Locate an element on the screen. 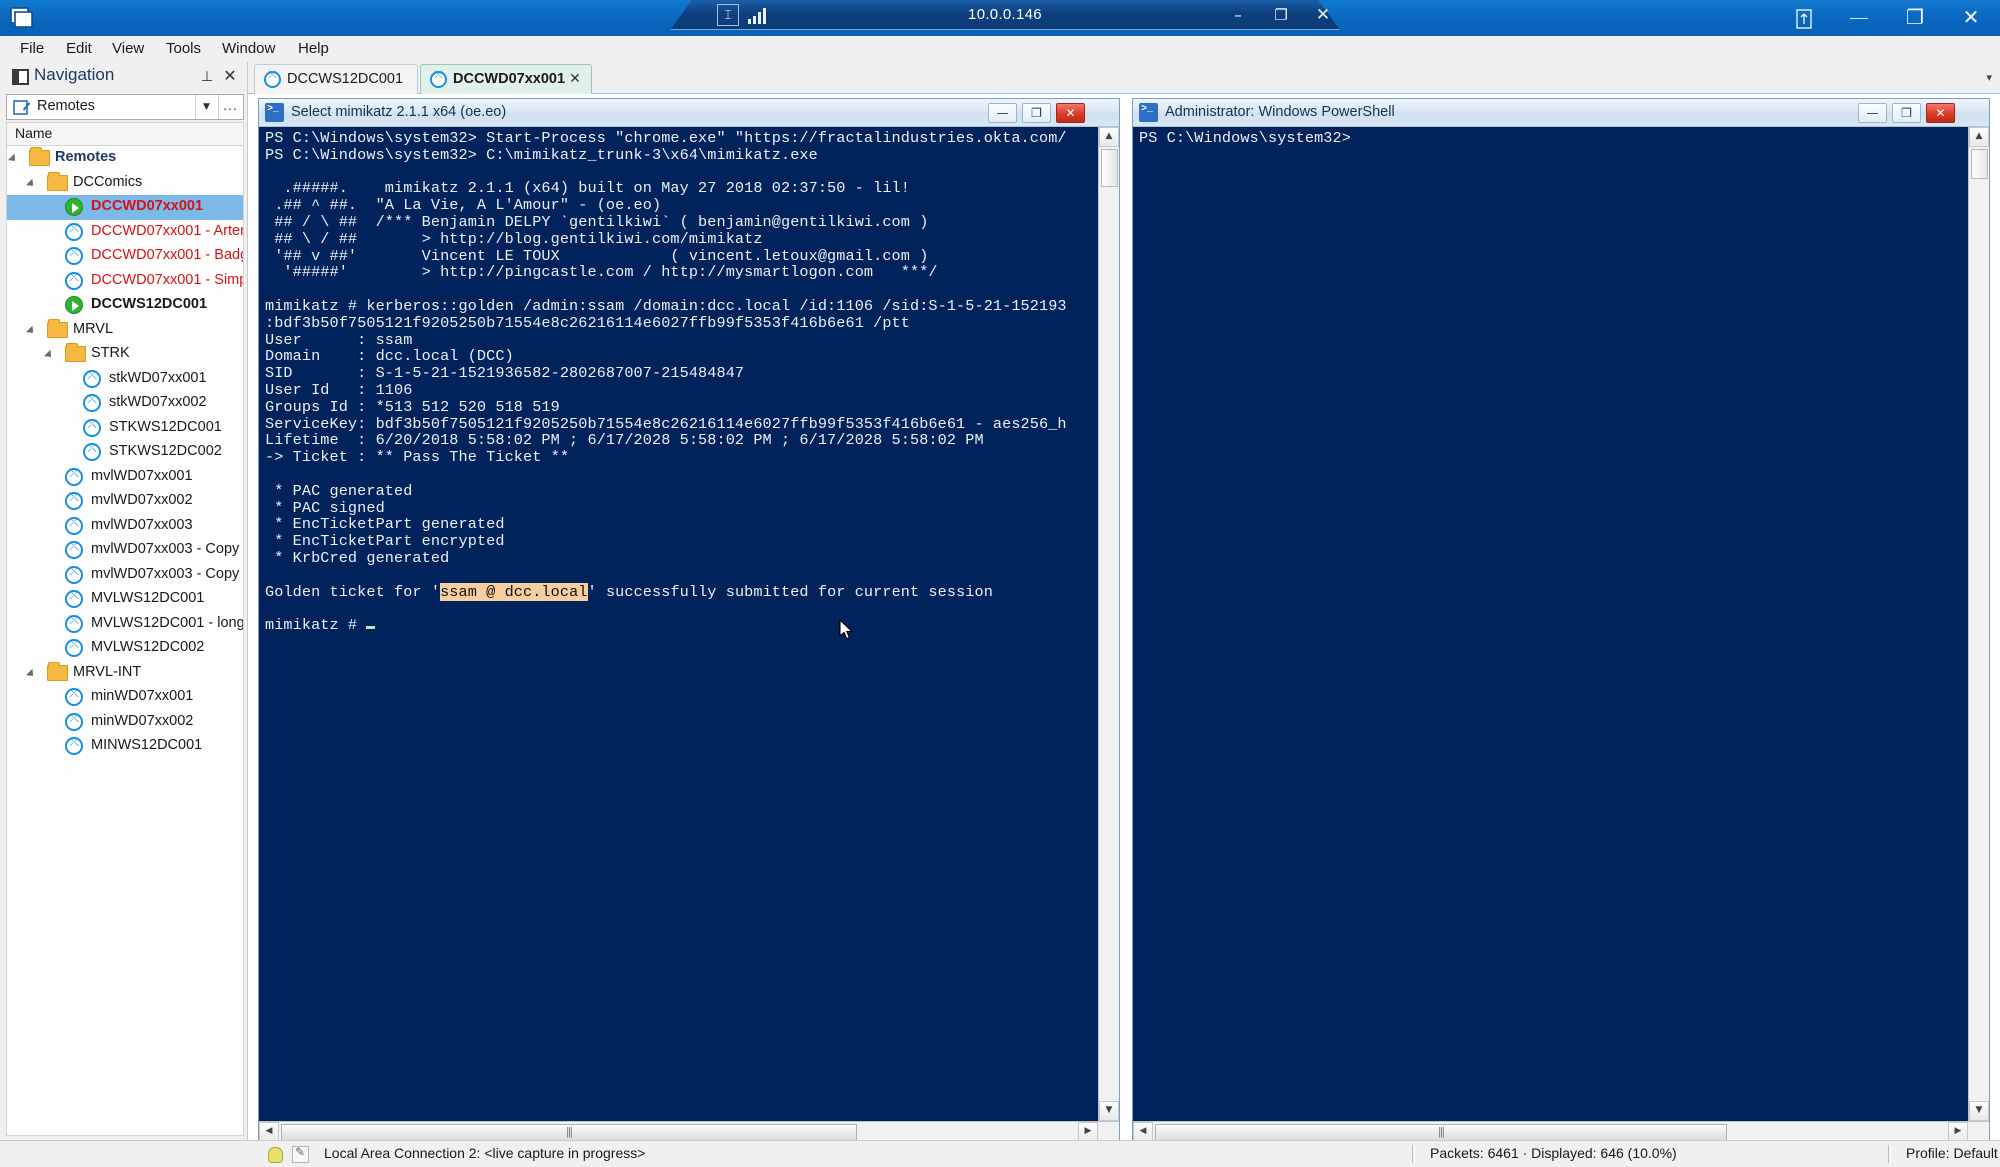 Image resolution: width=2000 pixels, height=1167 pixels. tree-item-minwd07xx002: minWD07xx002 is located at coordinates (125, 722).